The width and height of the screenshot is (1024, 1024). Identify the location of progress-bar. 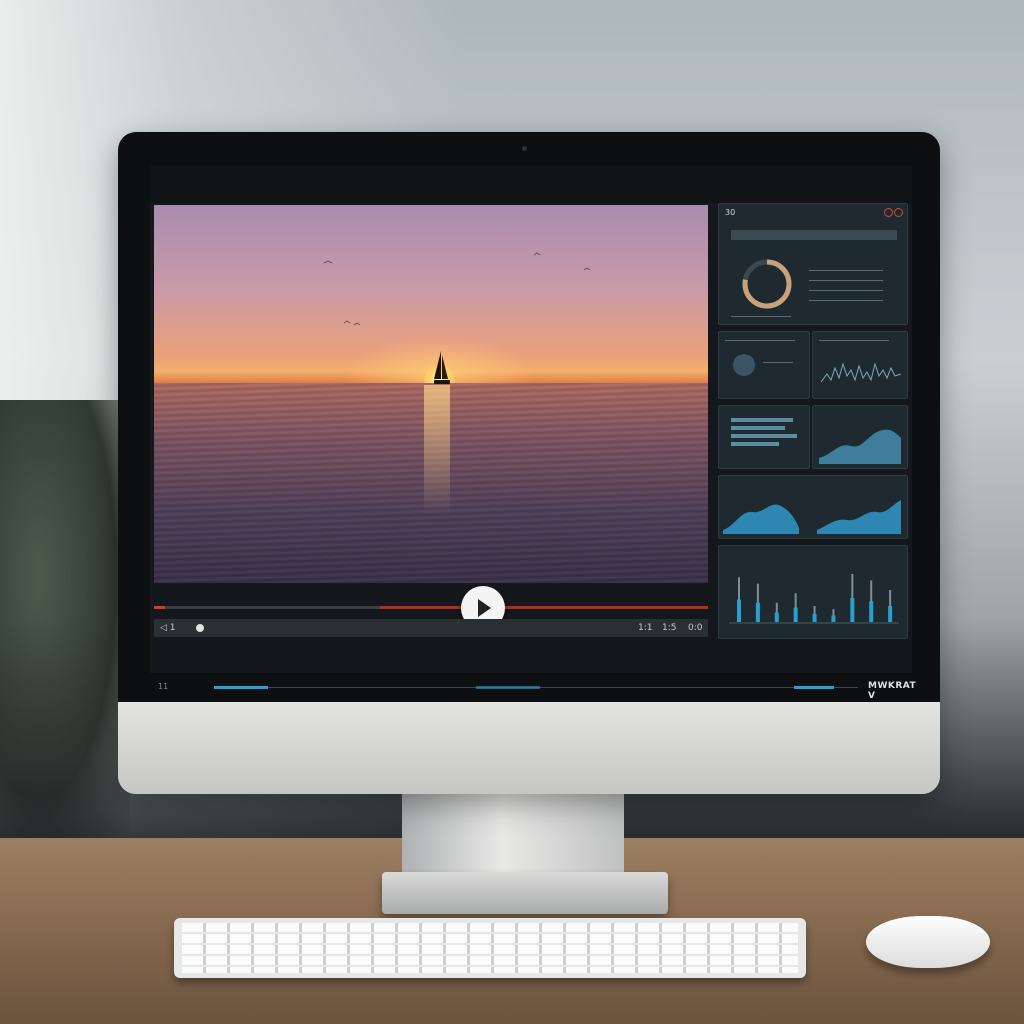
(431, 607).